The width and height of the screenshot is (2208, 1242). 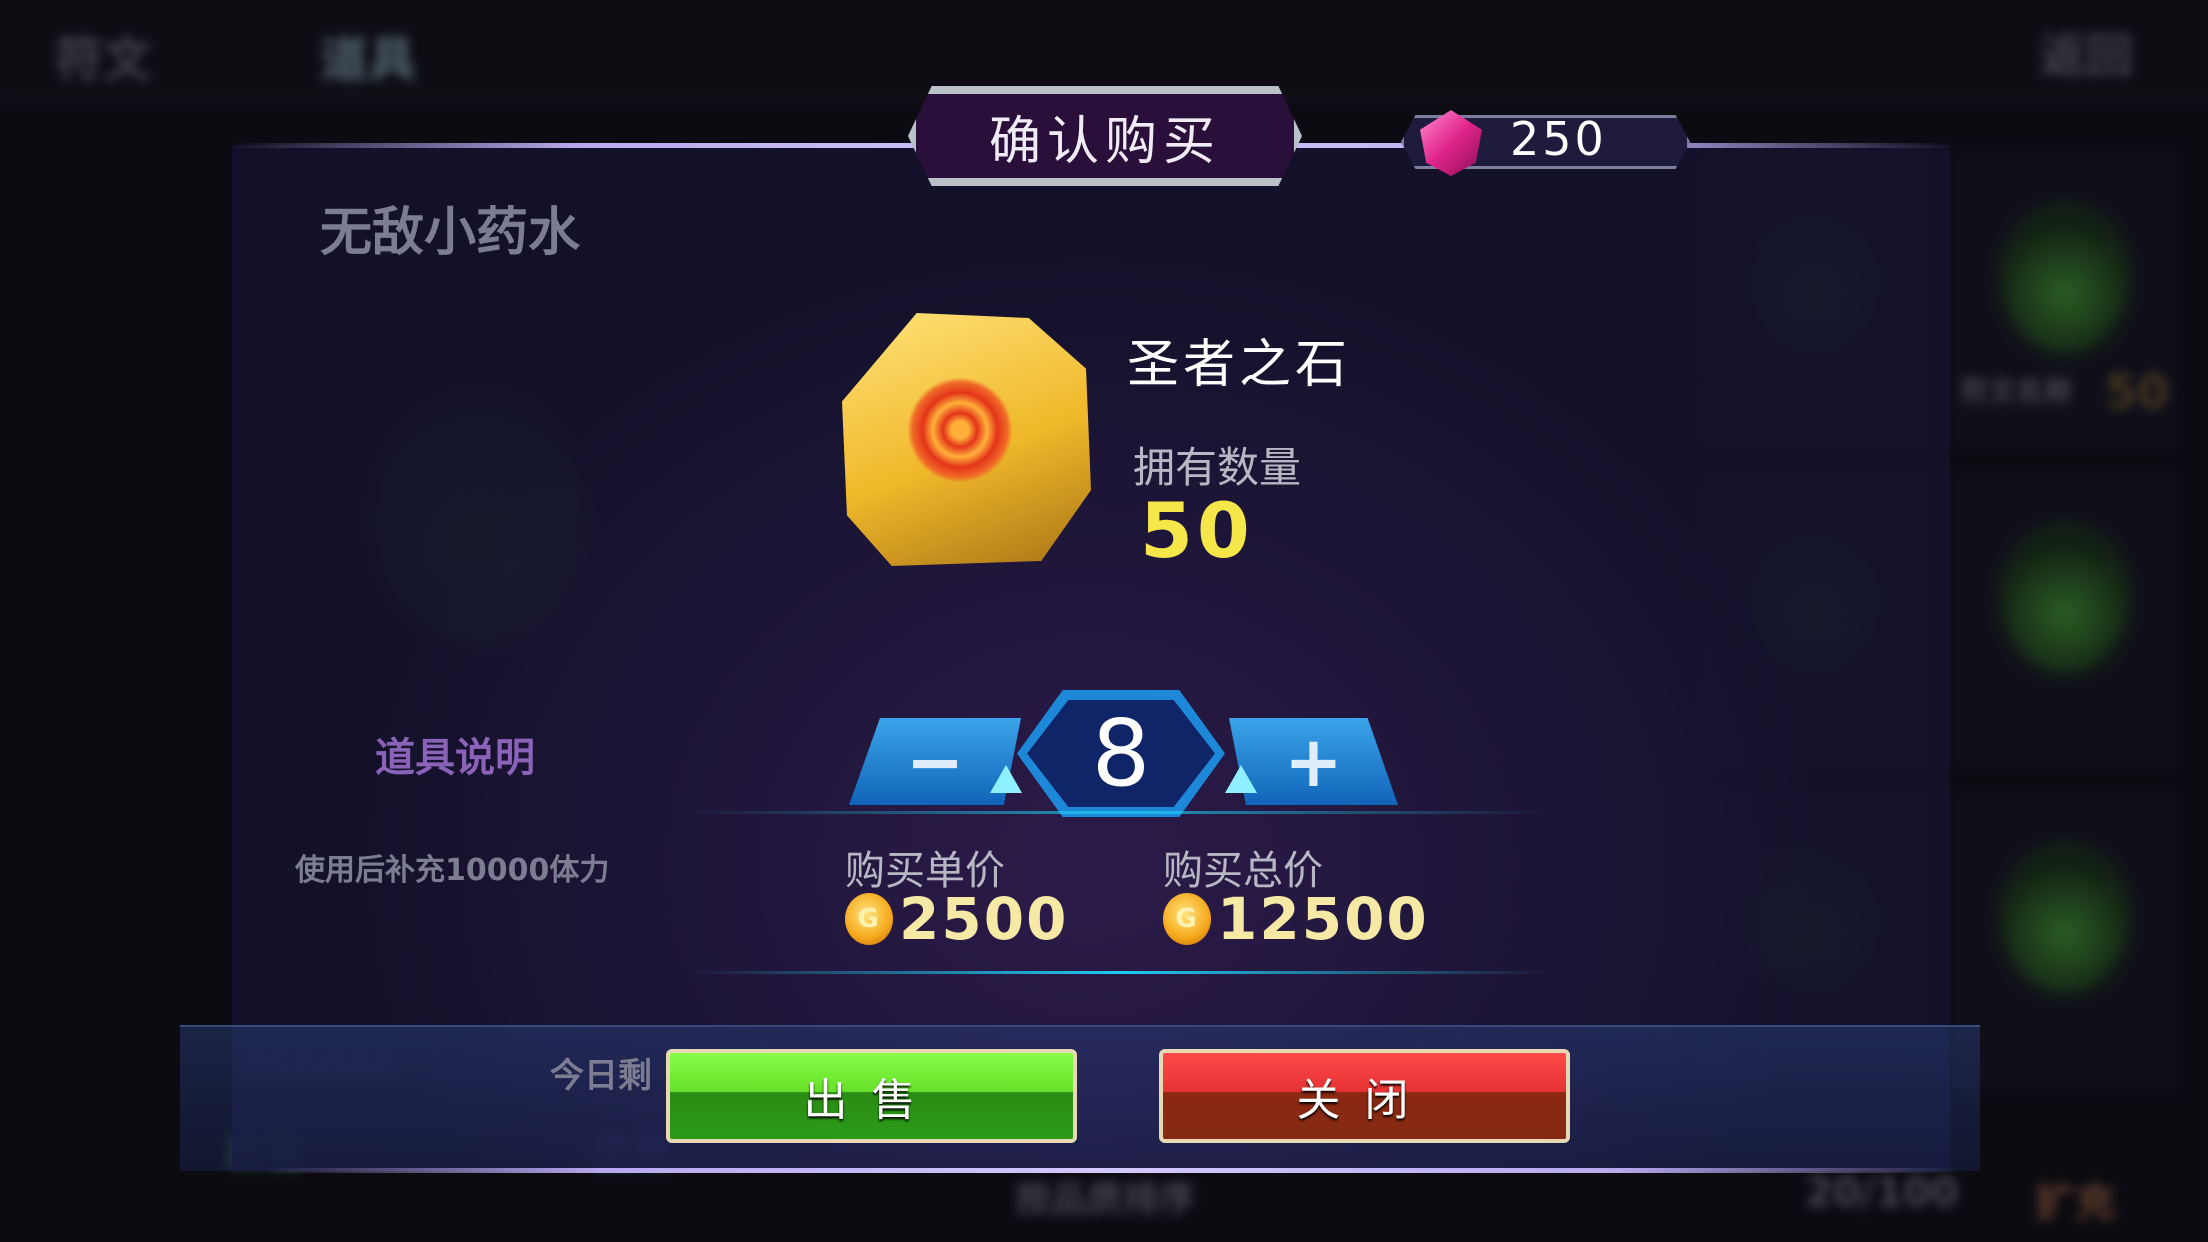 I want to click on description-header: 道具说明, so click(x=455, y=758).